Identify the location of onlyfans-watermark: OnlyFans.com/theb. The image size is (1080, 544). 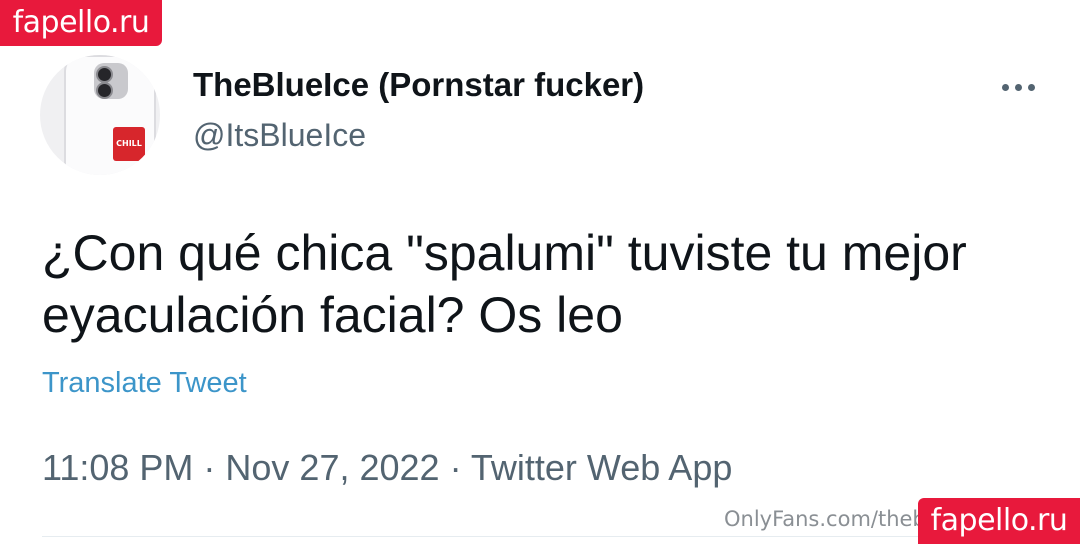
(825, 519).